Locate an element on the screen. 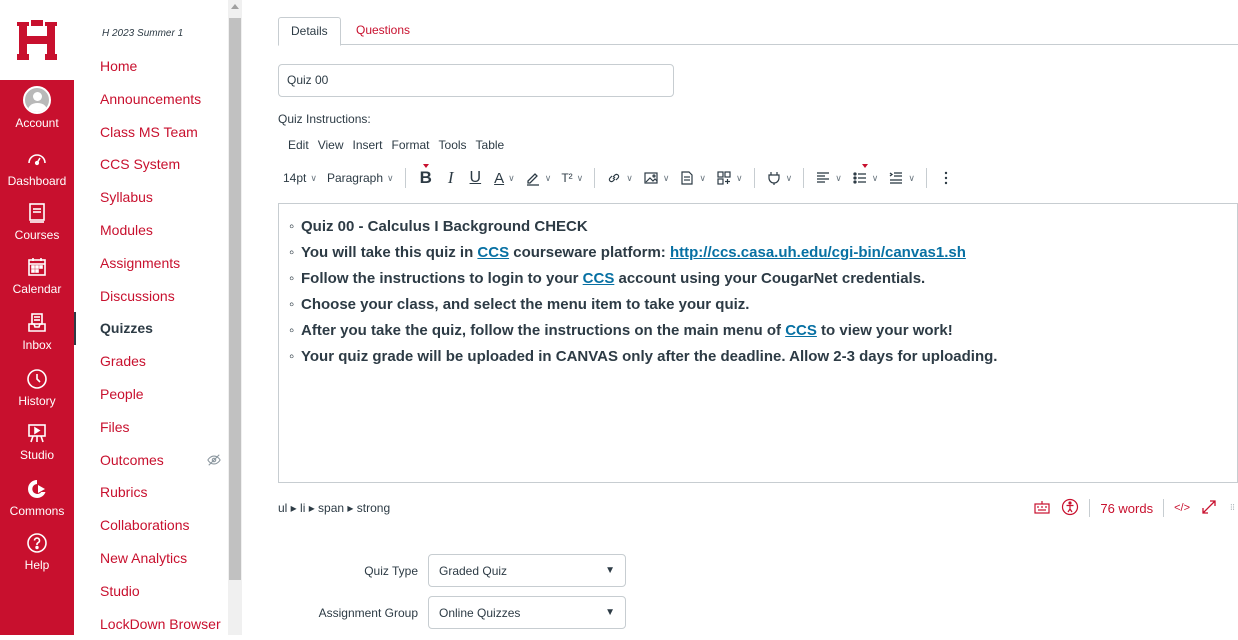 The width and height of the screenshot is (1238, 640). content-text: Follow the instructions to login to your is located at coordinates (442, 278).